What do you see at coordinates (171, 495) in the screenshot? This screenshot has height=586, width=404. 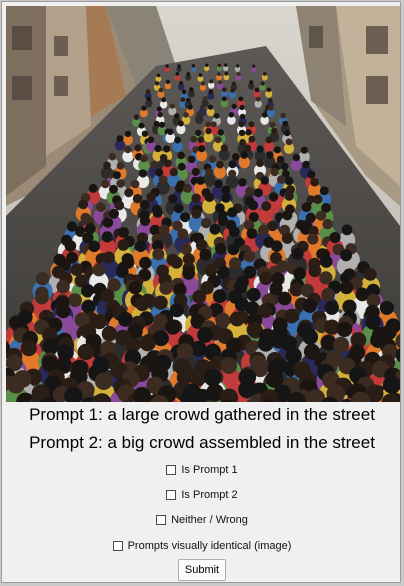 I see `is-prompt-2-checkbox` at bounding box center [171, 495].